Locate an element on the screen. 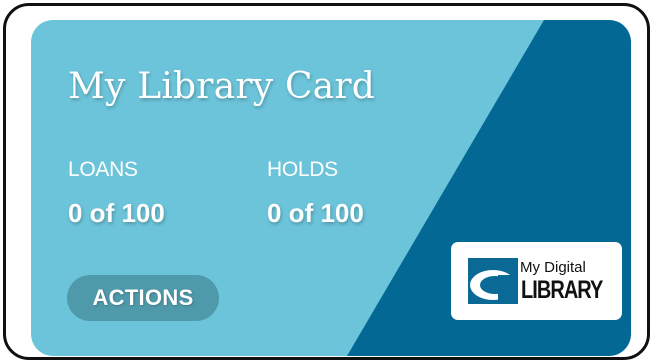  loans-value: 0 of 100 is located at coordinates (116, 213).